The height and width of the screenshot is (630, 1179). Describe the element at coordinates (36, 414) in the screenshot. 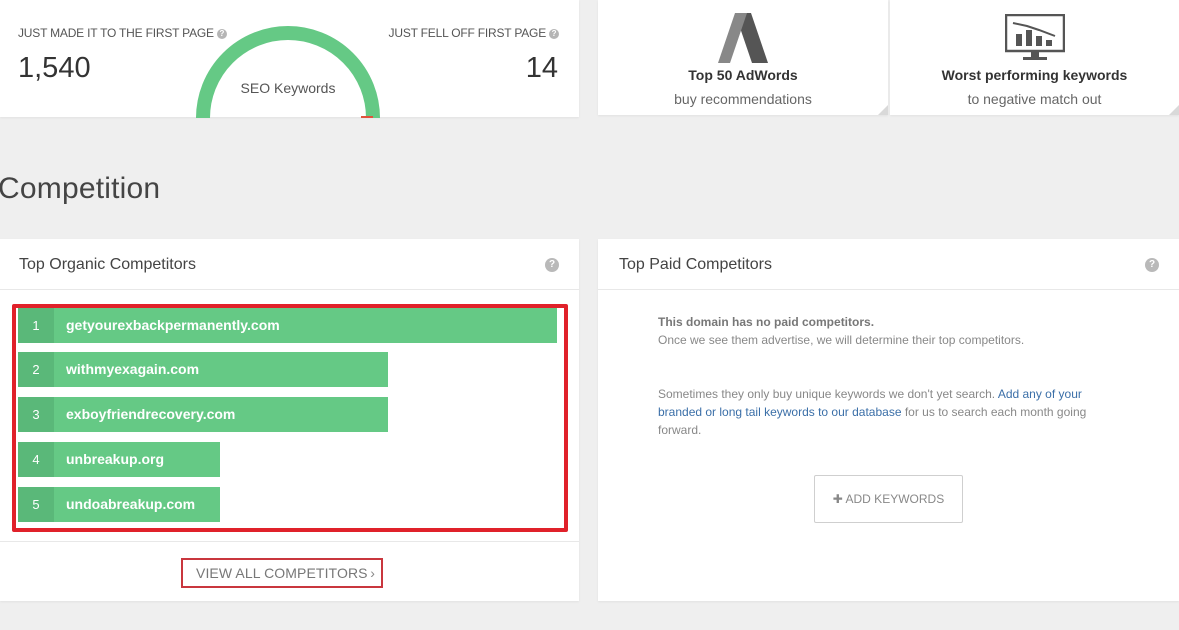

I see `competitor-rank: 3` at that location.